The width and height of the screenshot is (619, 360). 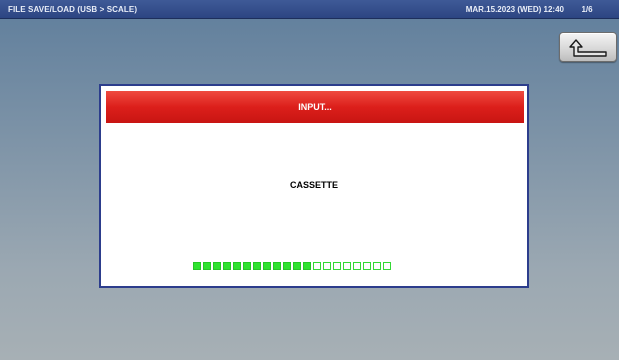 I want to click on screen-title: FILE SAVE/LOAD (USB > SCALE), so click(x=73, y=9).